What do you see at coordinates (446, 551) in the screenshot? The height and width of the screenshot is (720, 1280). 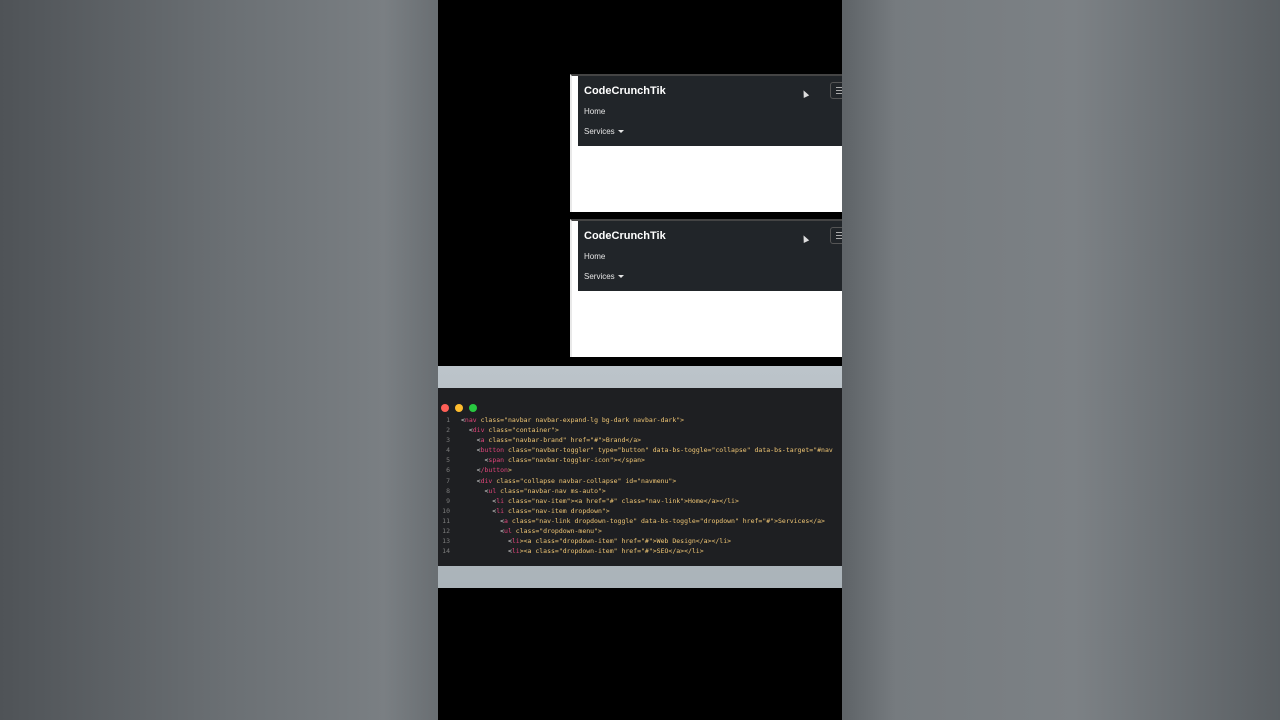 I see `line-number: 14` at bounding box center [446, 551].